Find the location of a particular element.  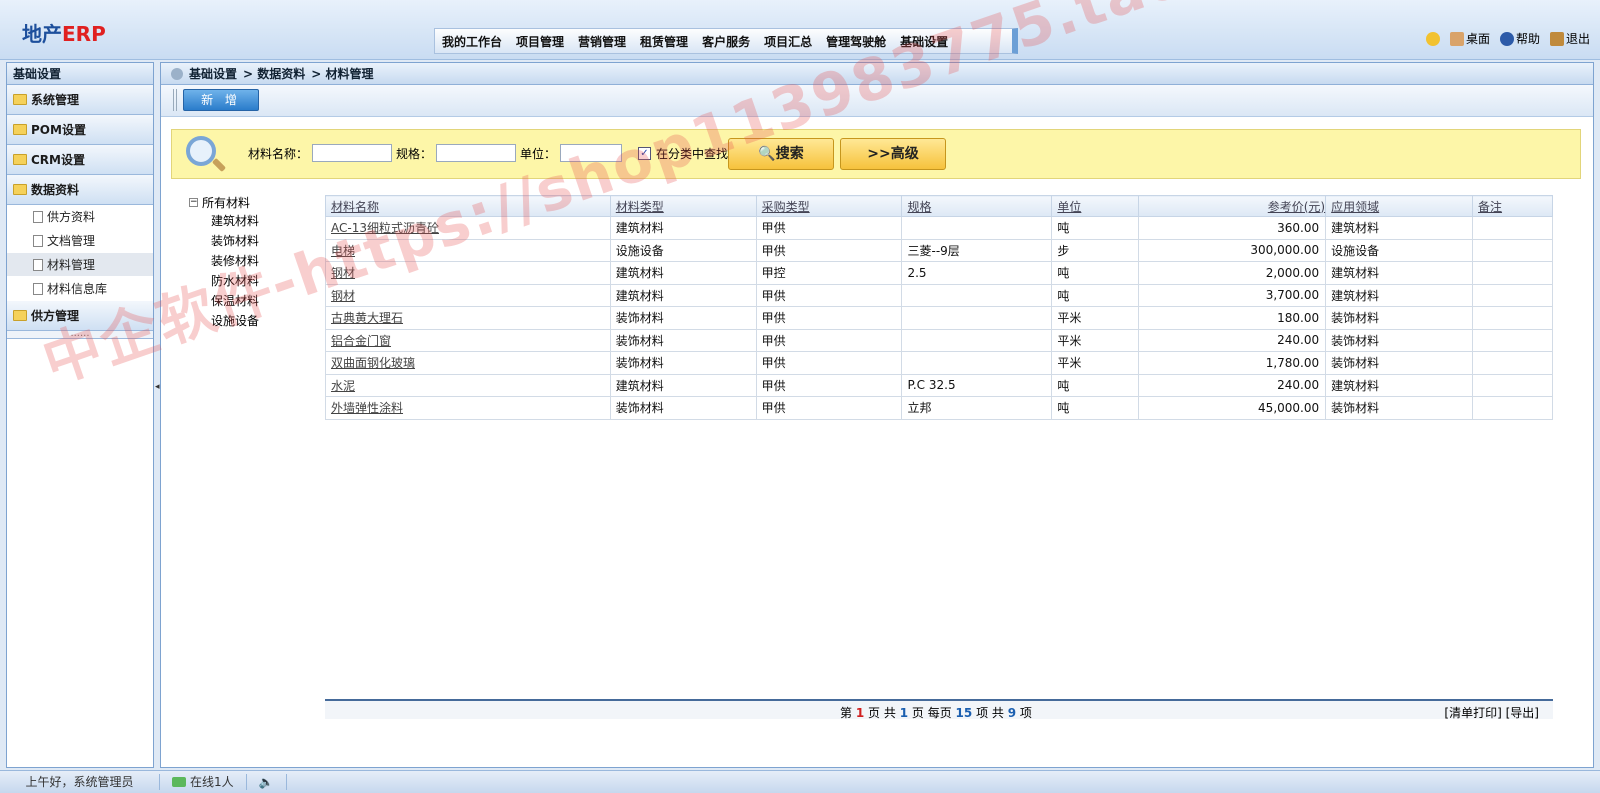

star-icon is located at coordinates (1432, 38).